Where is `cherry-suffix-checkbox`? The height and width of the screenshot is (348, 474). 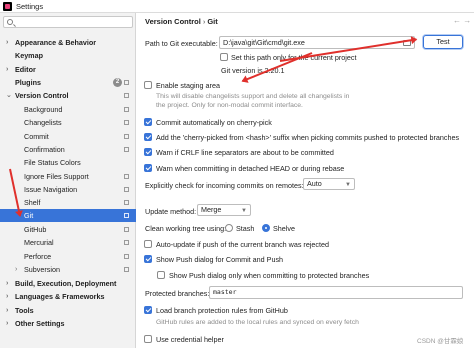
cherry-suffix-checkbox is located at coordinates (148, 137).